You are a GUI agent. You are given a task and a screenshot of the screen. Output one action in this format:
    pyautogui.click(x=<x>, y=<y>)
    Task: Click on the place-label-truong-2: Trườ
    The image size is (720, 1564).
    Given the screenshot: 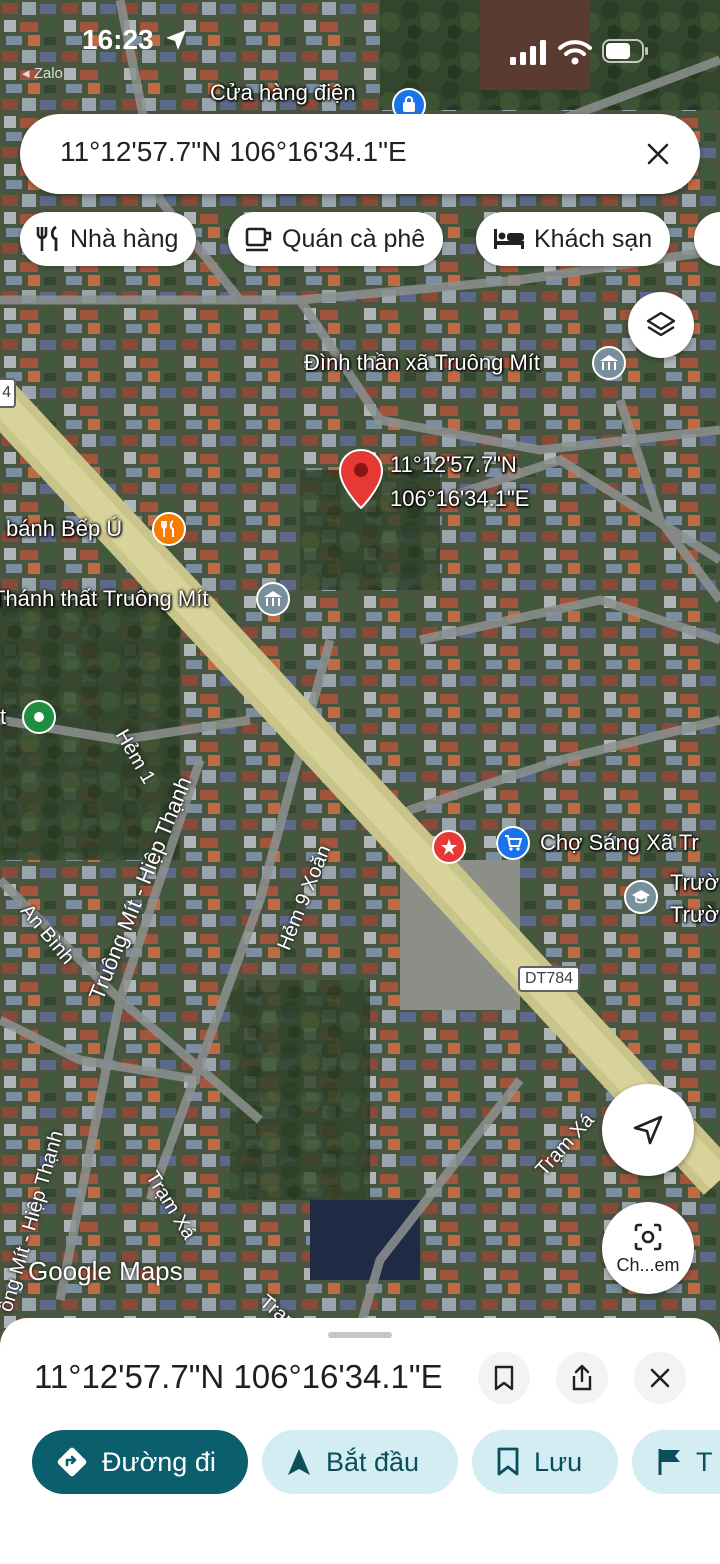 What is the action you would take?
    pyautogui.click(x=694, y=915)
    